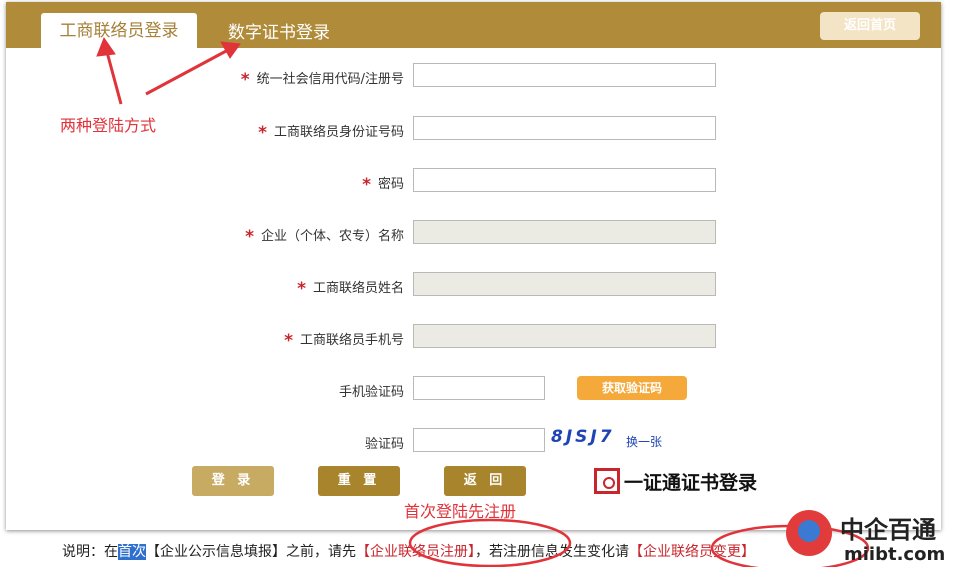 This screenshot has height=567, width=953. What do you see at coordinates (187, 72) in the screenshot?
I see `arrow-to-tab2` at bounding box center [187, 72].